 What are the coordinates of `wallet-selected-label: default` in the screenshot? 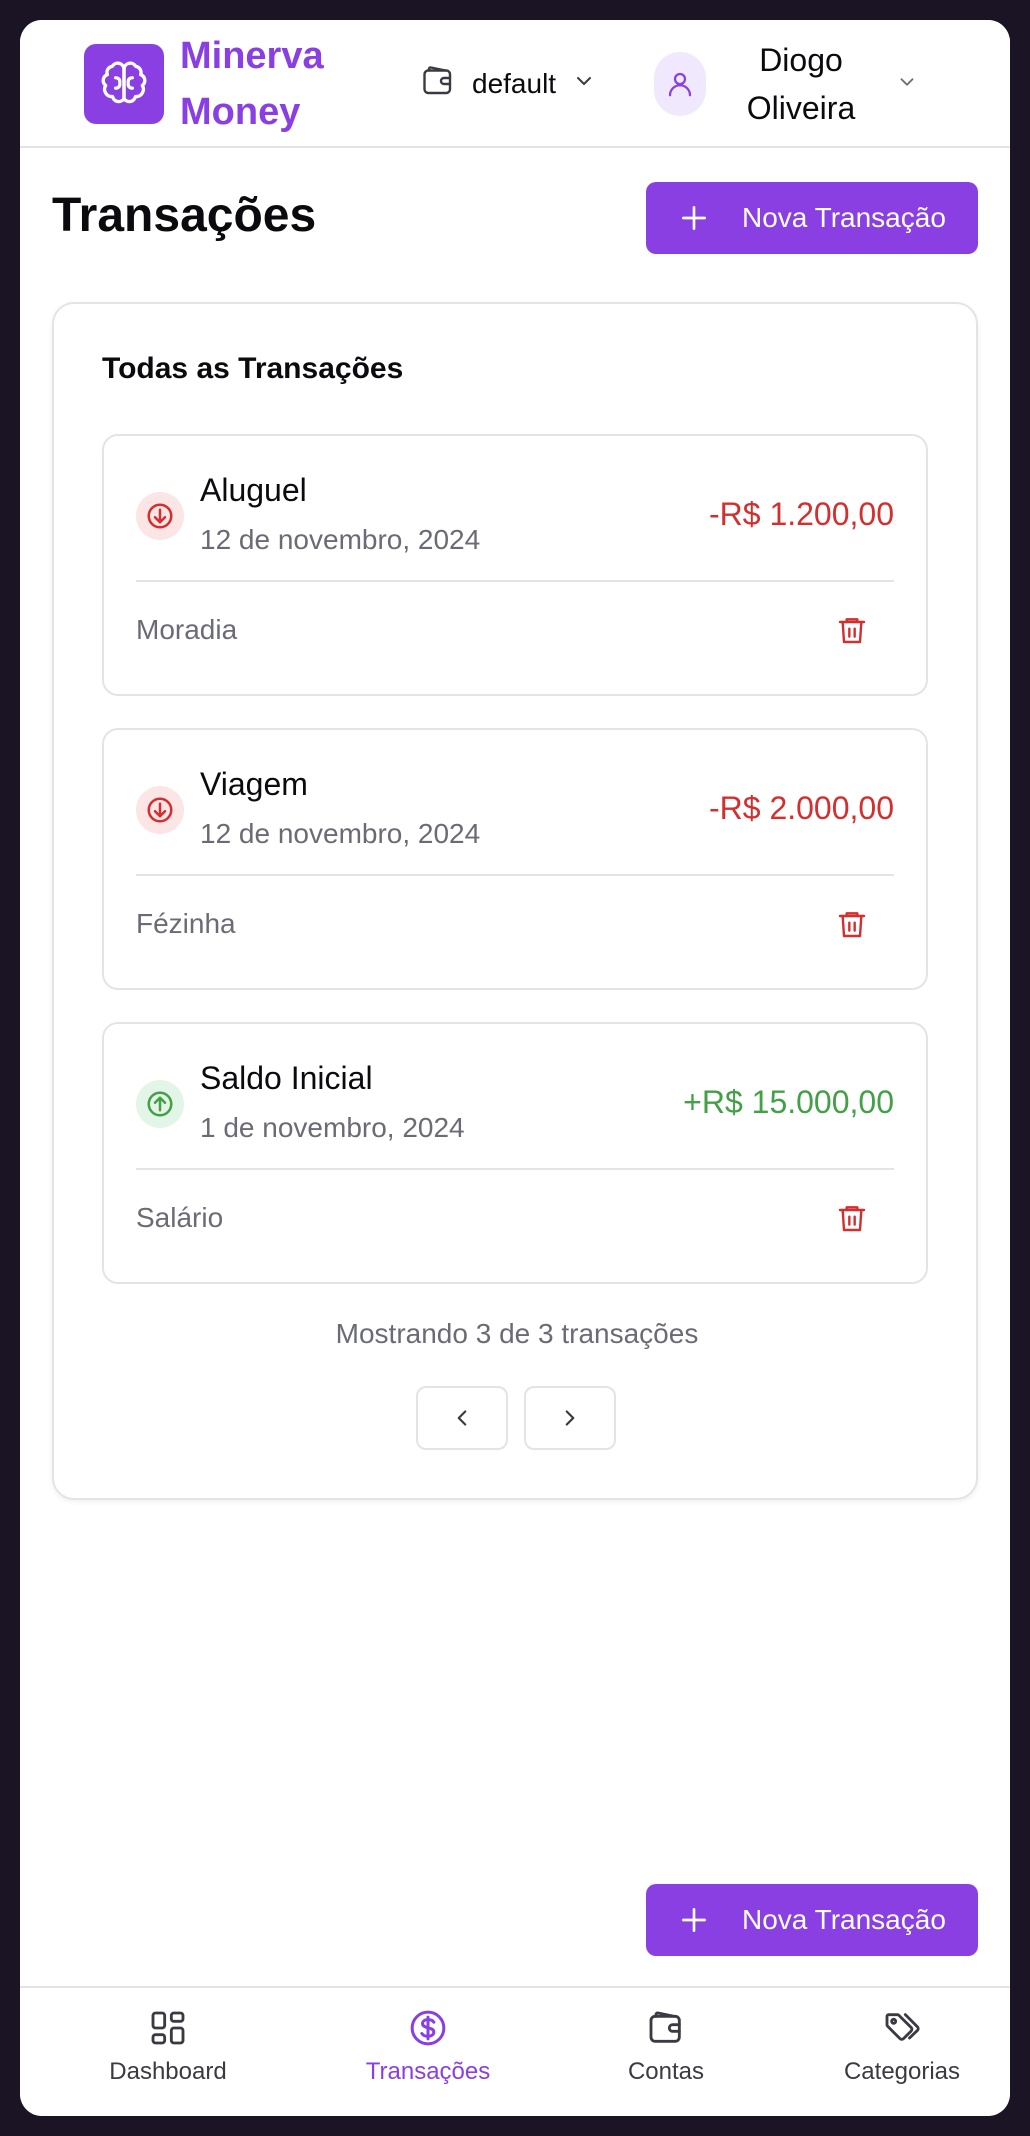 It's located at (514, 83).